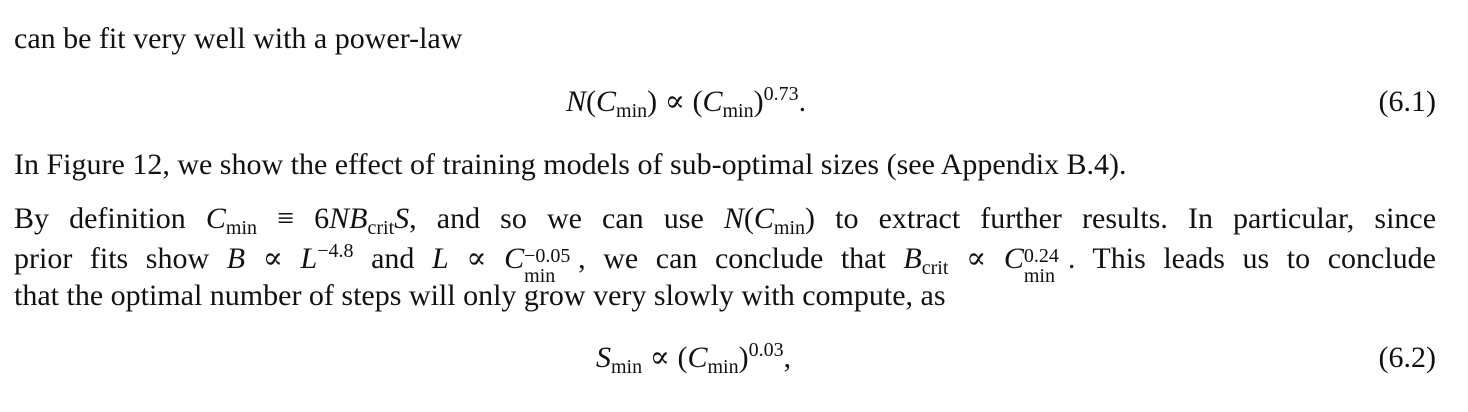 Image resolution: width=1468 pixels, height=412 pixels. What do you see at coordinates (392, 258) in the screenshot?
I see `def2-text-b: and` at bounding box center [392, 258].